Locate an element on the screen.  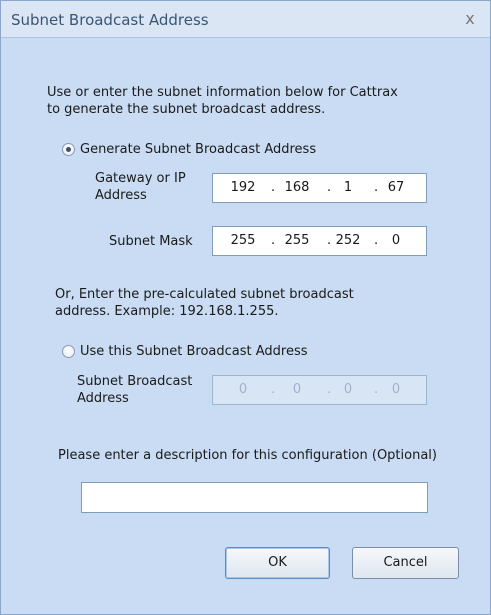
dialog-title: Subnet Broadcast Address is located at coordinates (110, 20).